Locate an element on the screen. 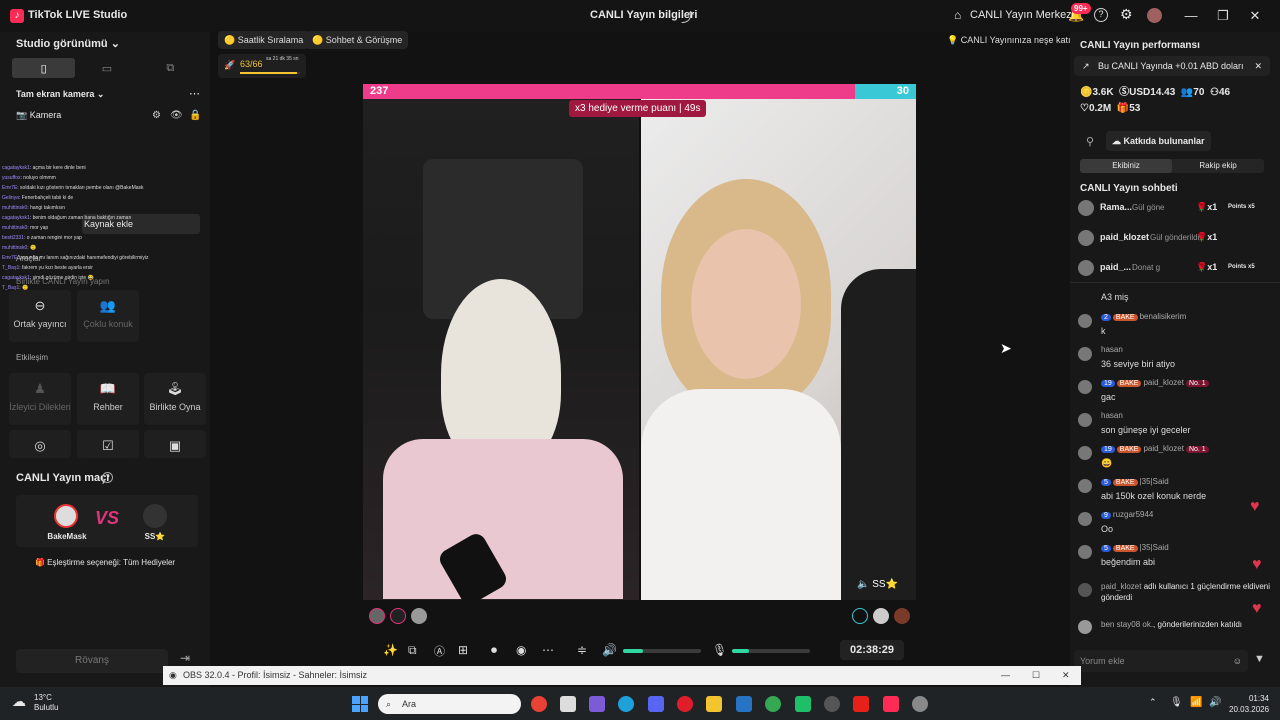 This screenshot has height=720, width=1280. avatar is located at coordinates (1154, 15).